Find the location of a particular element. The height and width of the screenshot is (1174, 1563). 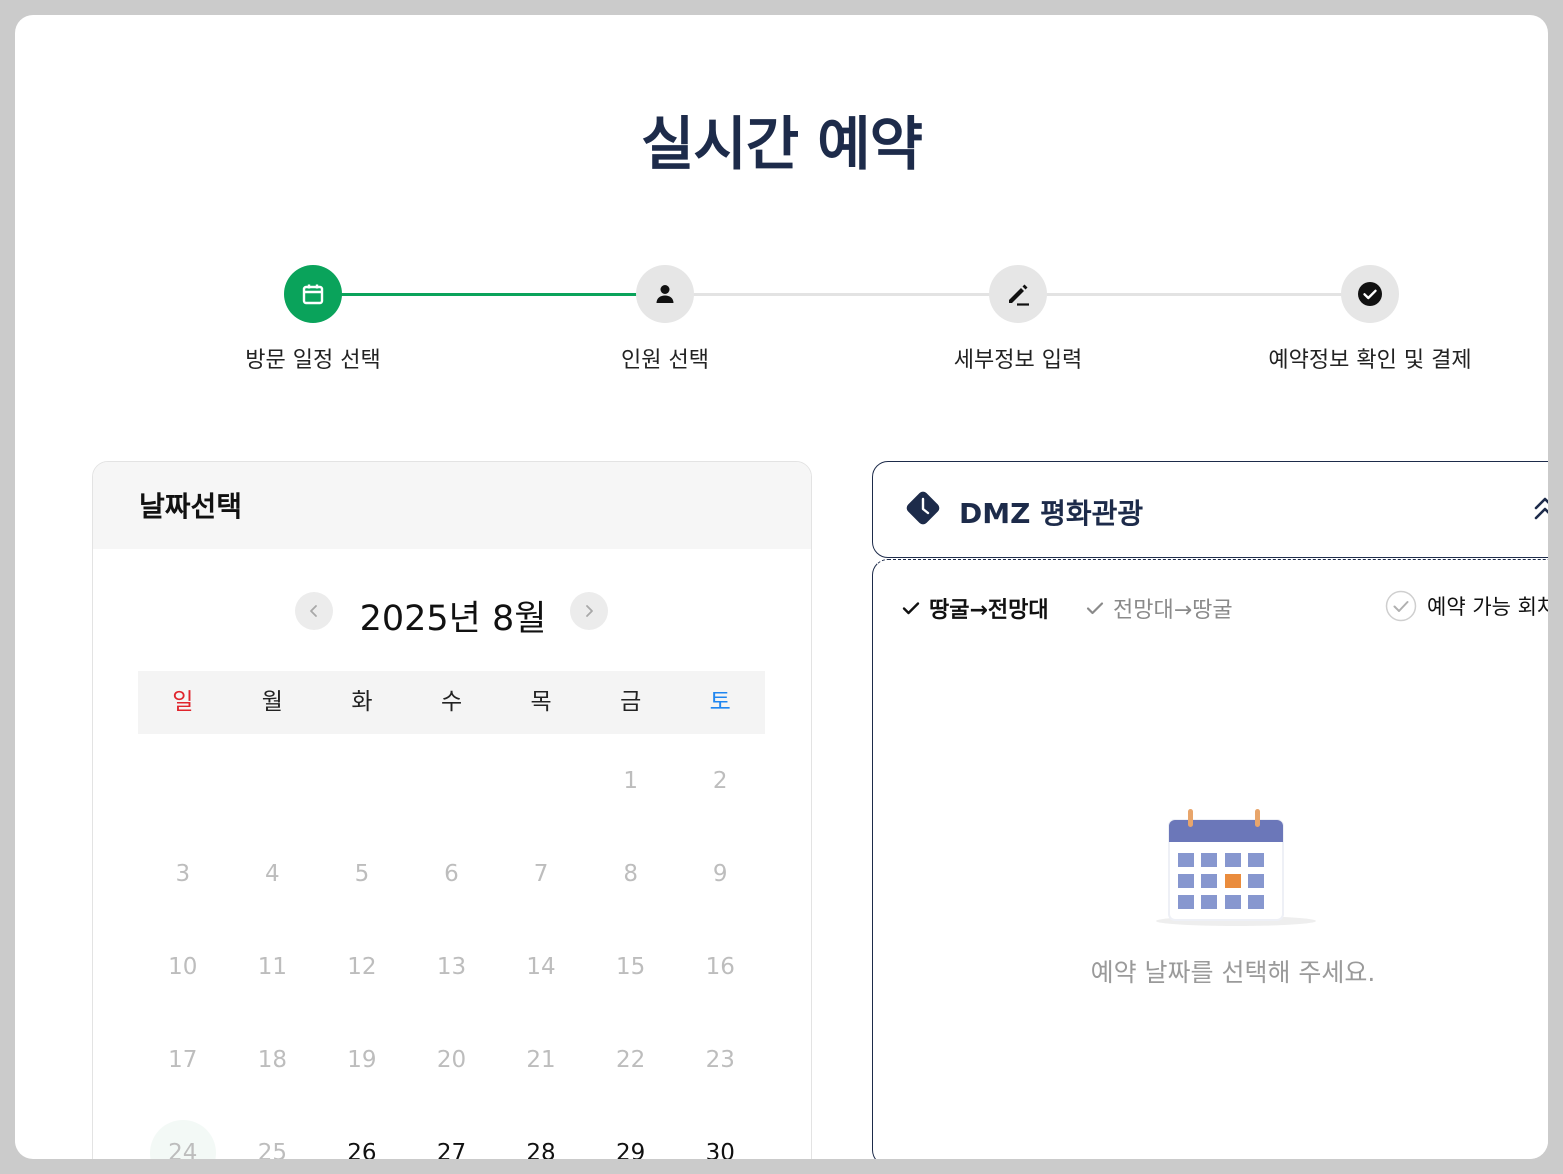

calendar-day: 14 is located at coordinates (541, 966).